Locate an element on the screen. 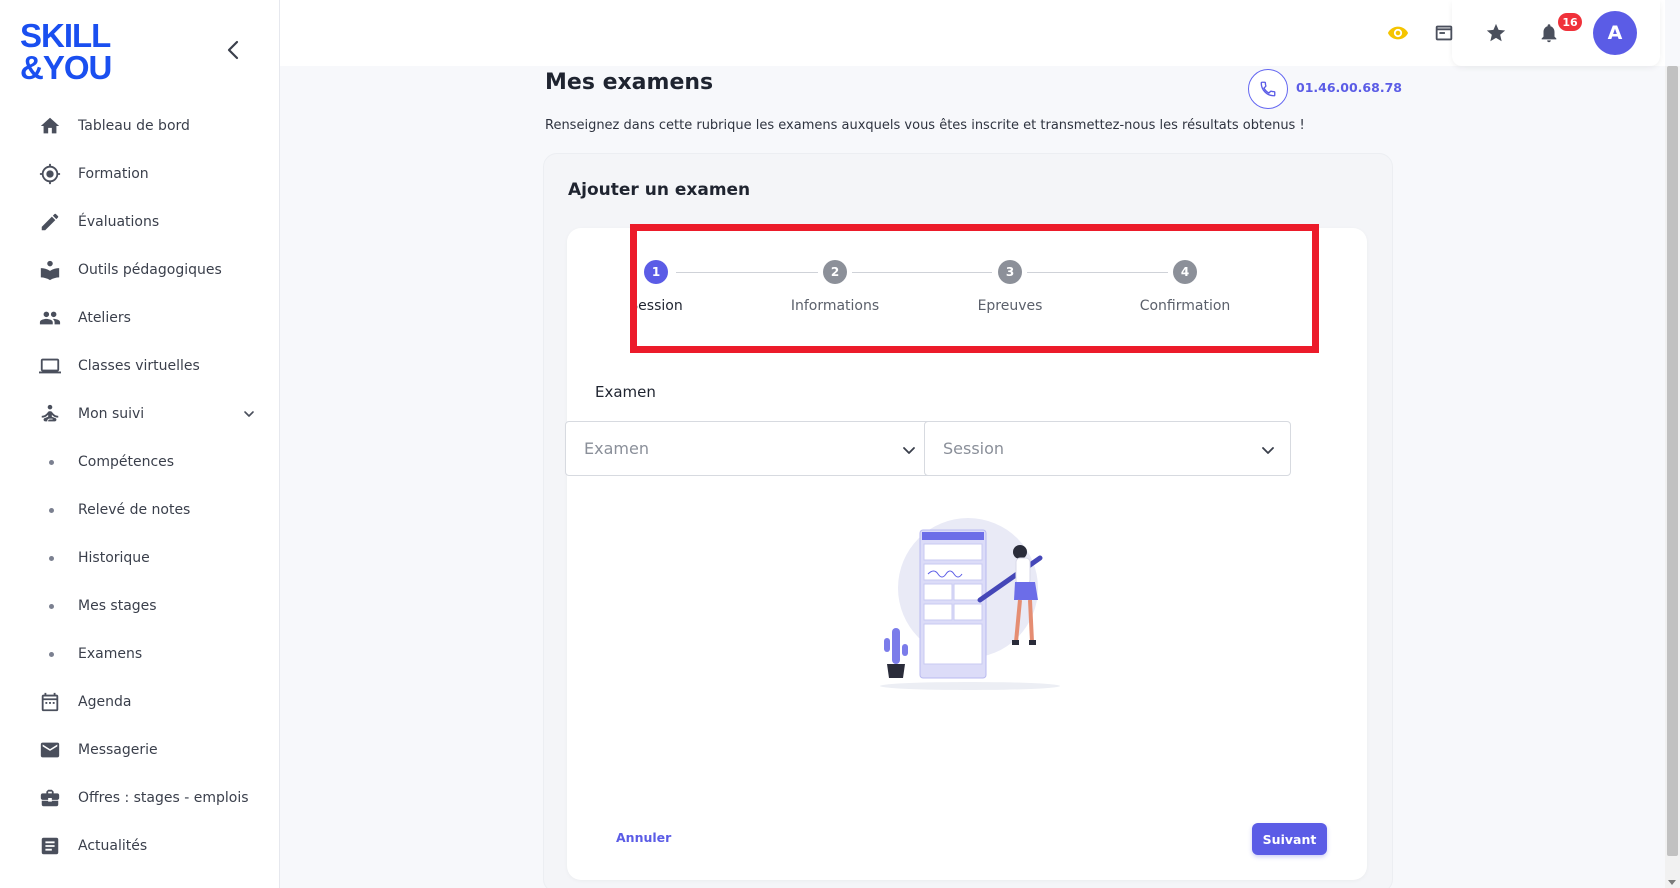  sidebar-subitem-historique: Historique is located at coordinates (140, 558).